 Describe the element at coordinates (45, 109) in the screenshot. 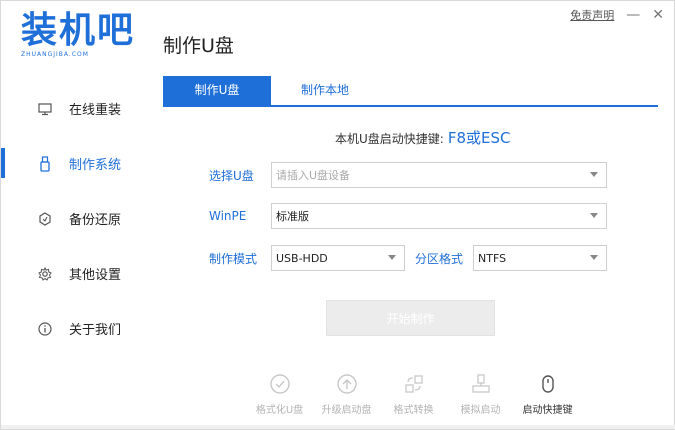

I see `monitor-icon` at that location.